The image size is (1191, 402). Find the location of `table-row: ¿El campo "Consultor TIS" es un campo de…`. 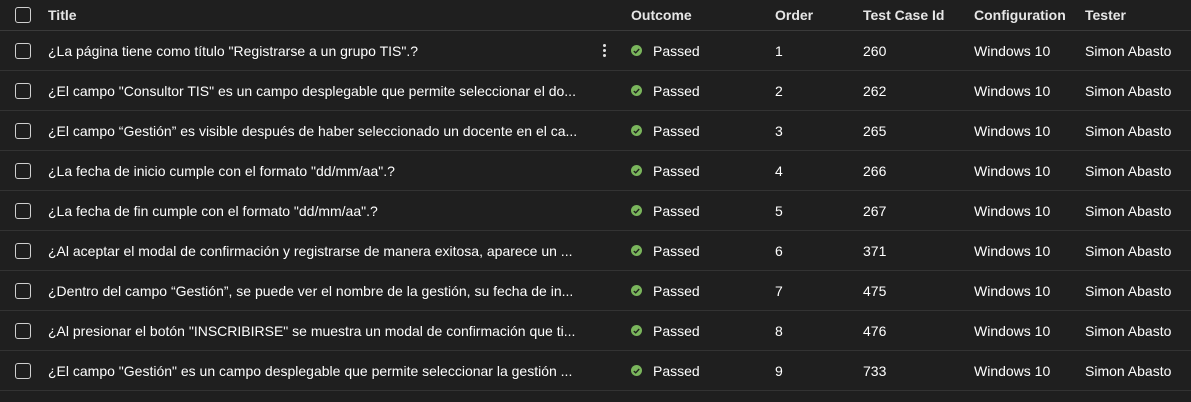

table-row: ¿El campo "Consultor TIS" es un campo de… is located at coordinates (595, 91).